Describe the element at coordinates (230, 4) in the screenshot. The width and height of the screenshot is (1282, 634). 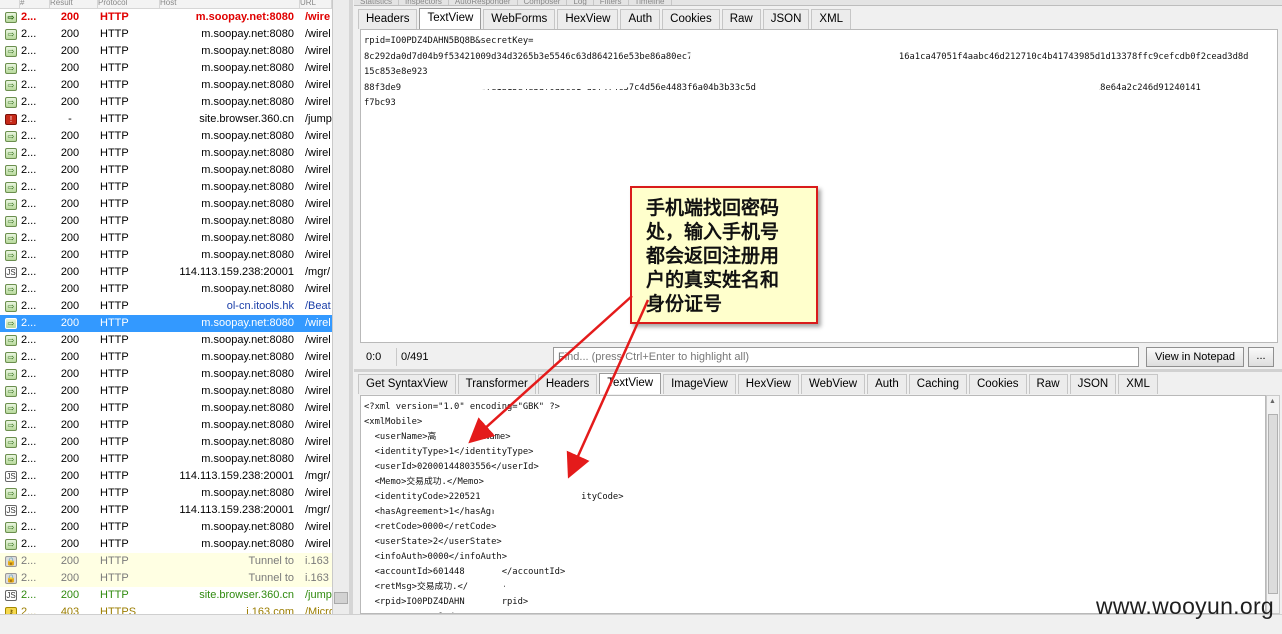
I see `column-header-host: Host` at that location.